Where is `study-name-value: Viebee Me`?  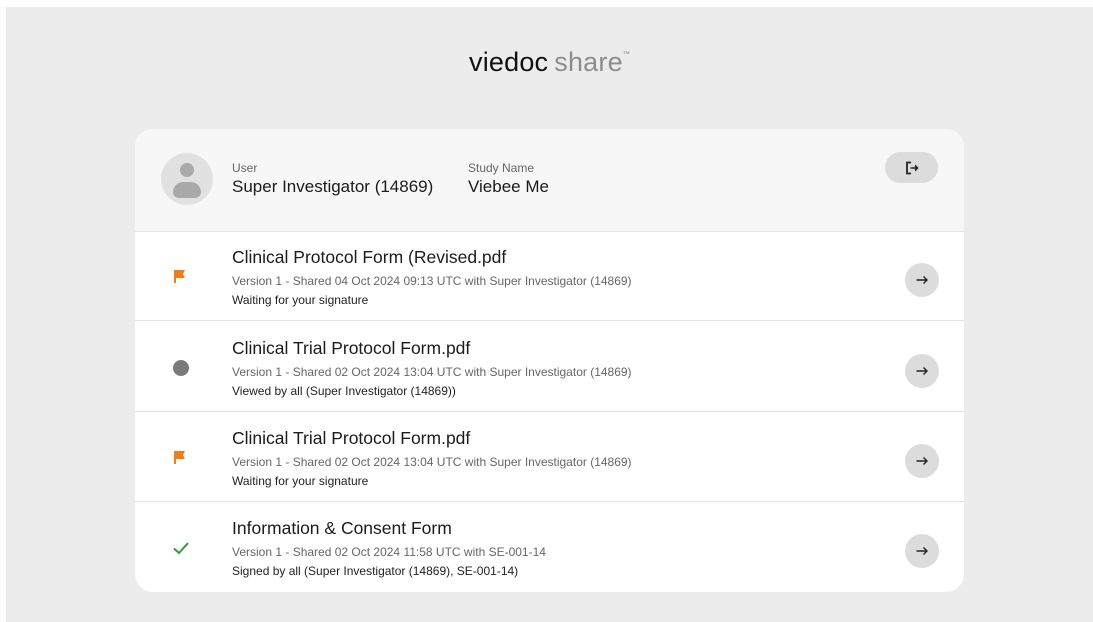 study-name-value: Viebee Me is located at coordinates (508, 186).